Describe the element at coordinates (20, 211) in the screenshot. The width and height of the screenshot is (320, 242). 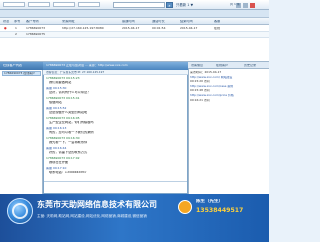
I see `company-logo-inner` at that location.